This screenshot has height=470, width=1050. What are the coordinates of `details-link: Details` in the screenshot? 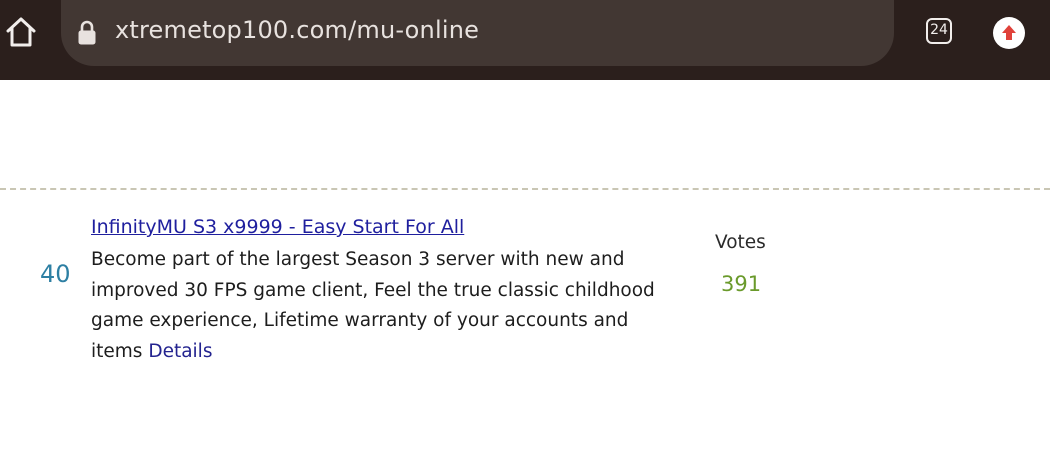 It's located at (180, 351).